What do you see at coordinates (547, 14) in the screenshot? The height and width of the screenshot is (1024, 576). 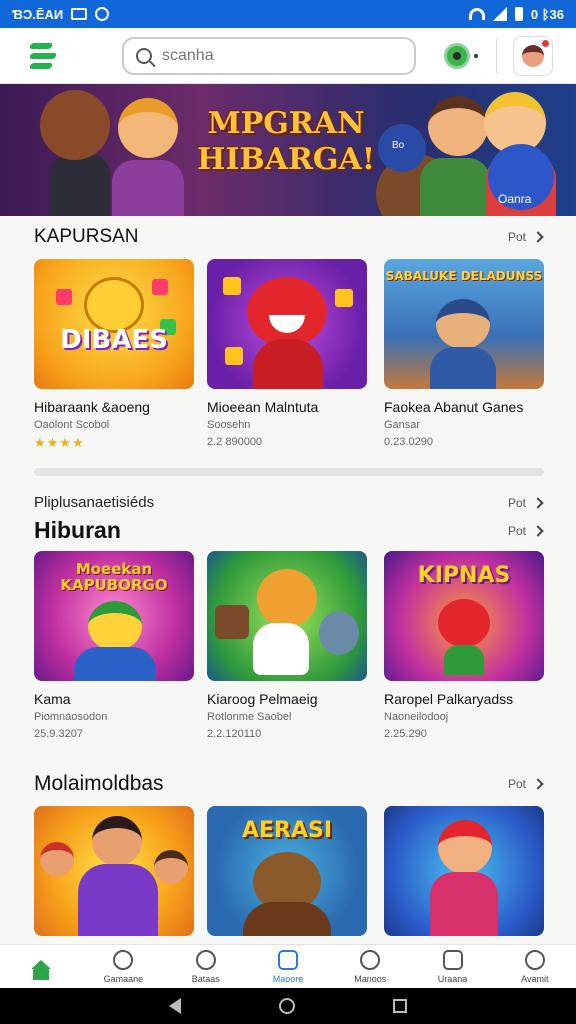 I see `status-clock: 0 ᛒ36` at bounding box center [547, 14].